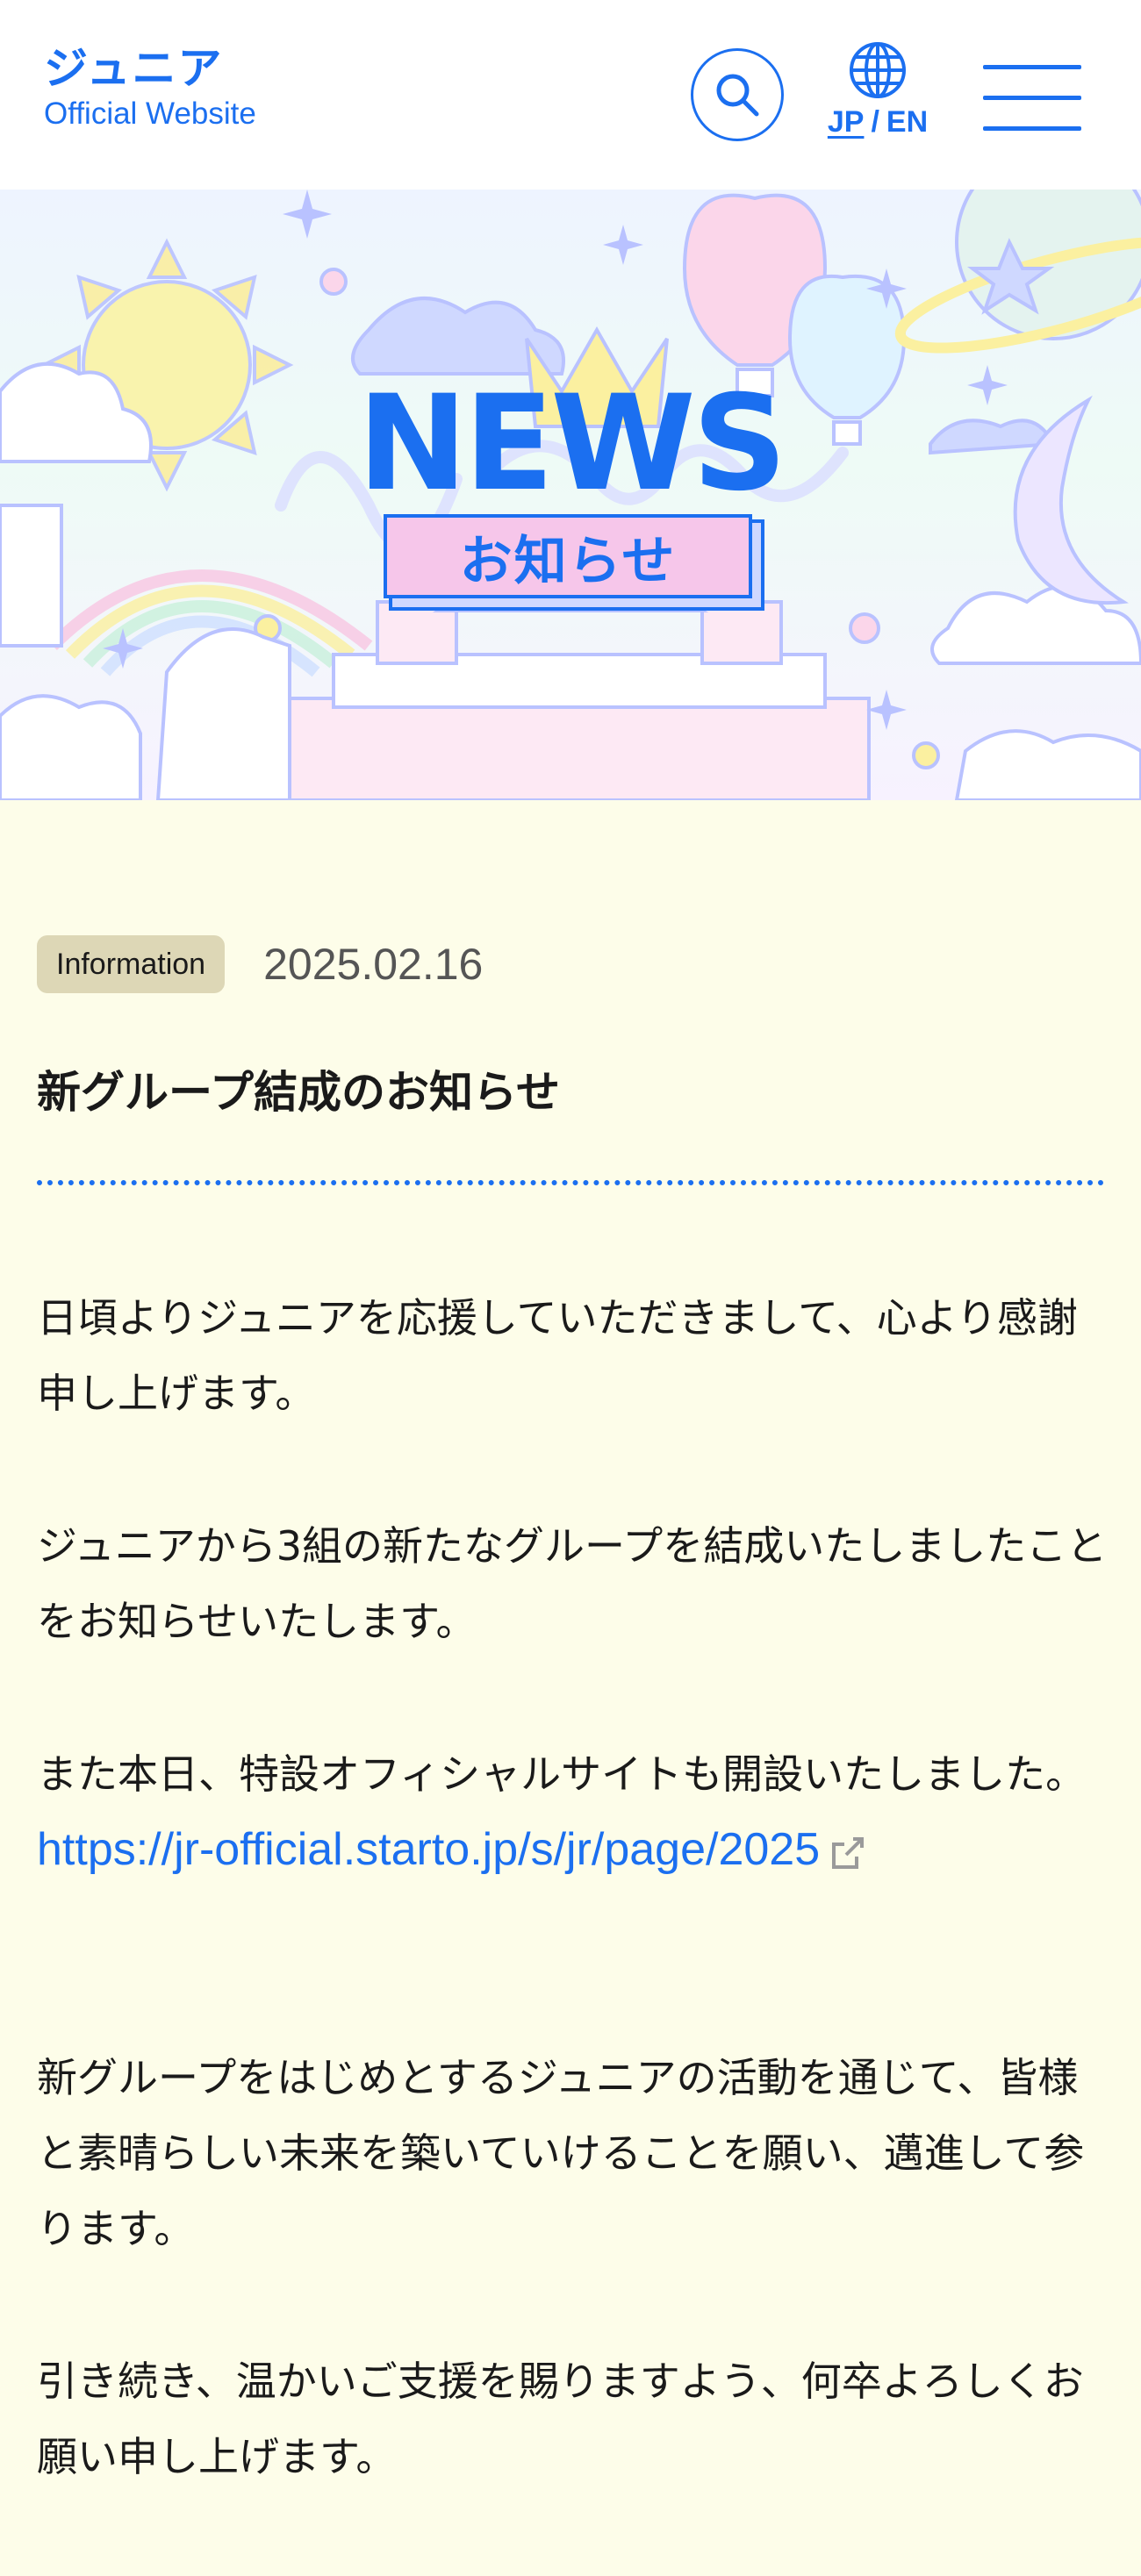 Image resolution: width=1141 pixels, height=2576 pixels. What do you see at coordinates (298, 1092) in the screenshot?
I see `article-title: 新グループ結成のお知らせ` at bounding box center [298, 1092].